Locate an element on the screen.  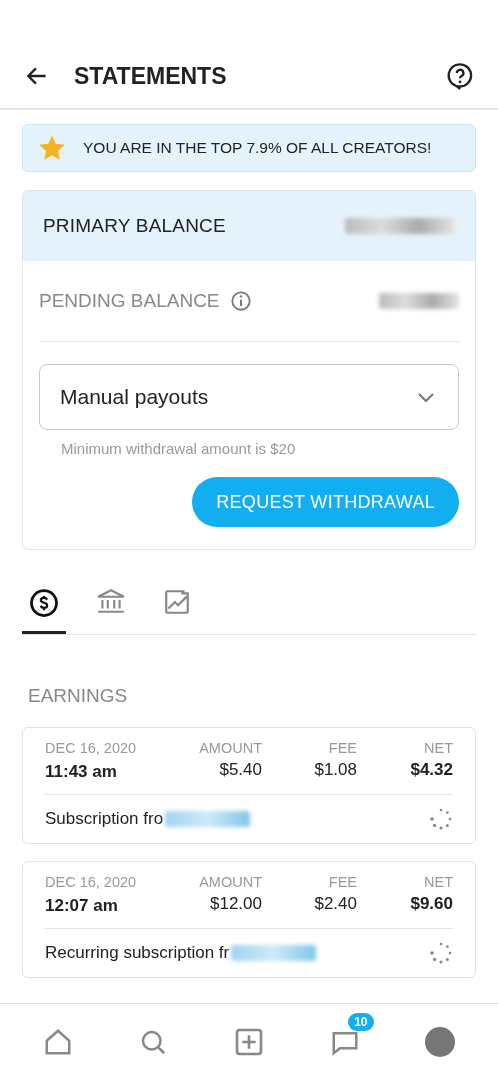
dollar-icon is located at coordinates (44, 603).